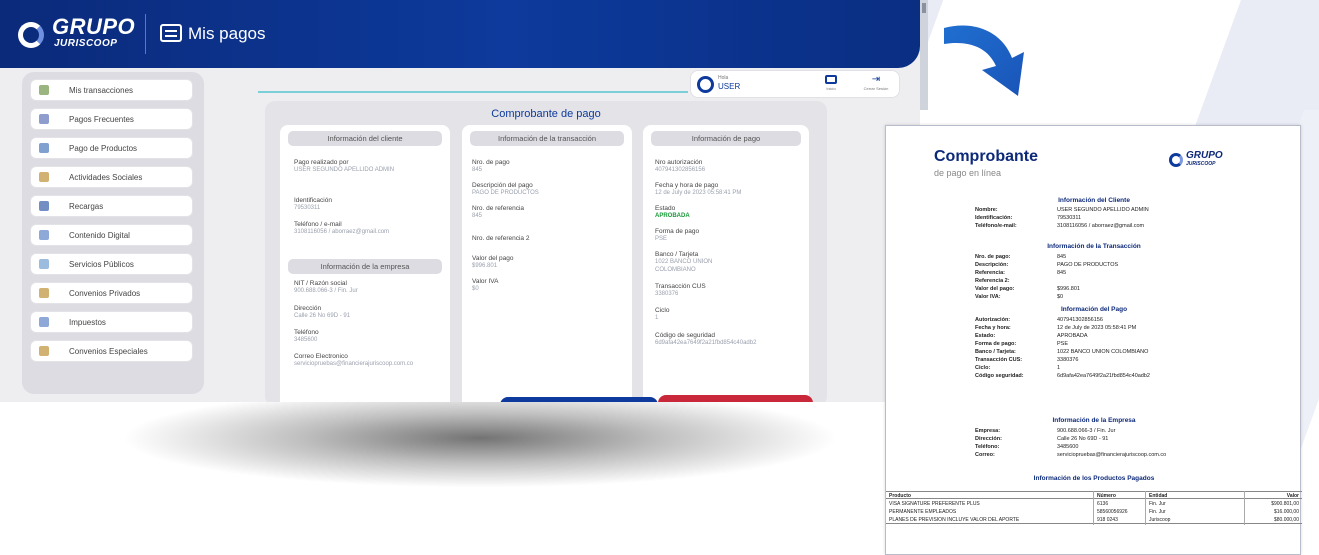 The width and height of the screenshot is (1319, 555). I want to click on field-label: Nro autorización, so click(679, 162).